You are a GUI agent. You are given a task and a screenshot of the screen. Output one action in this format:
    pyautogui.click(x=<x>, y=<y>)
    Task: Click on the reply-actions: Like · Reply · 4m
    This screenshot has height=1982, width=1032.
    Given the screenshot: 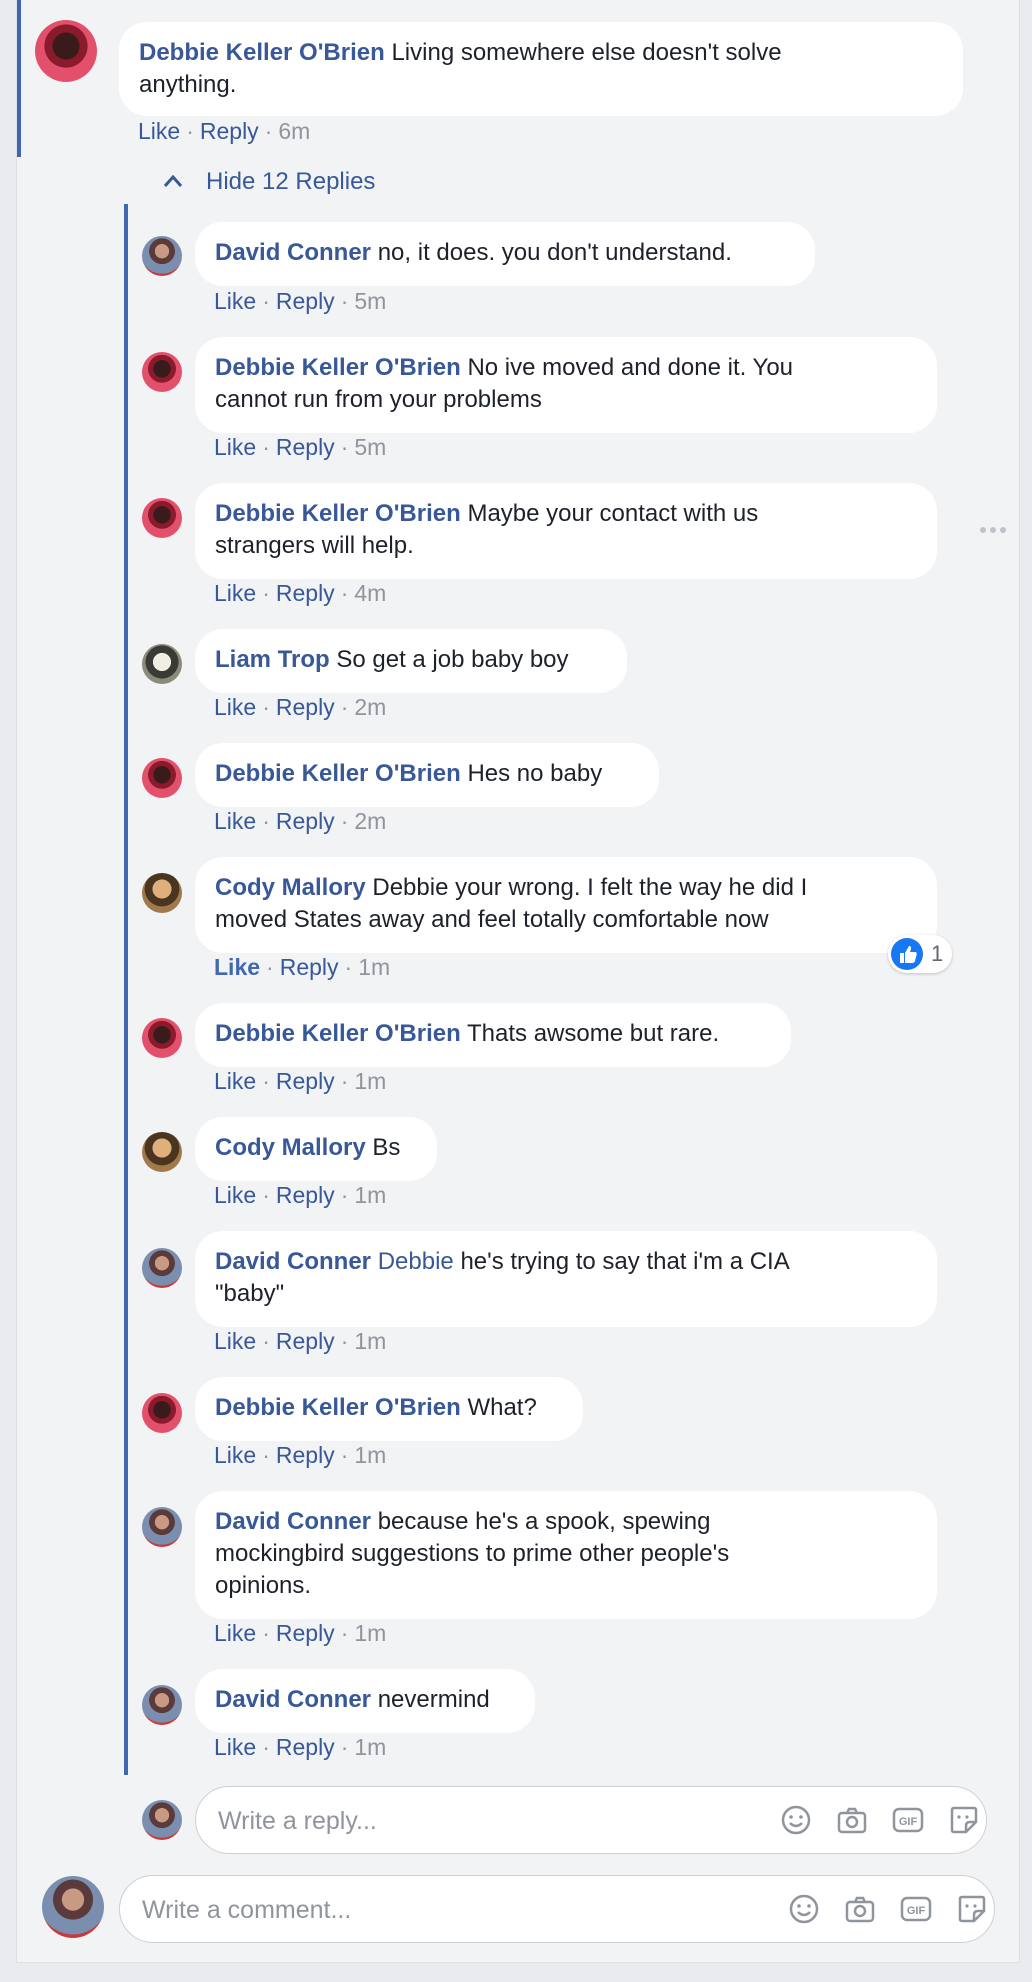 What is the action you would take?
    pyautogui.click(x=300, y=593)
    